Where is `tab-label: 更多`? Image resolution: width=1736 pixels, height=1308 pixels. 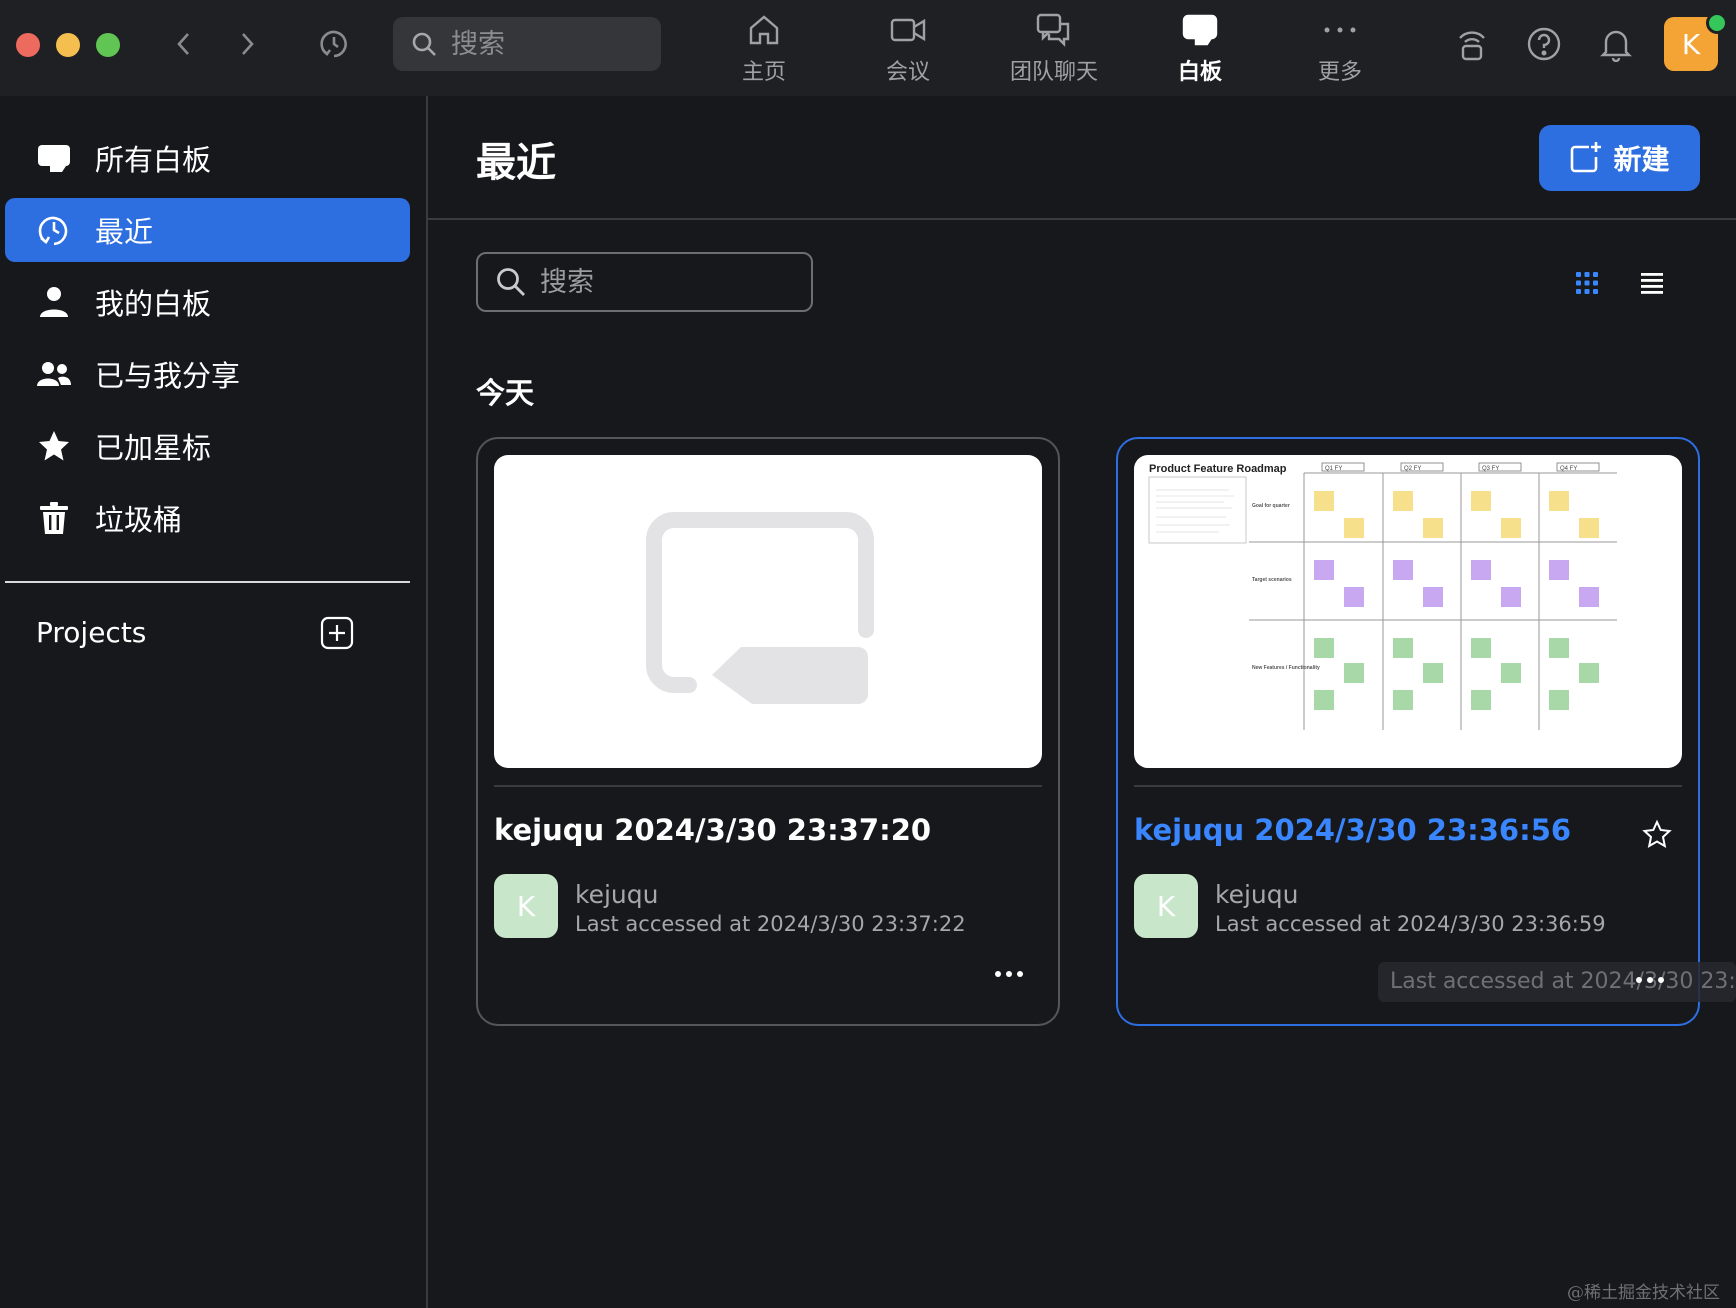 tab-label: 更多 is located at coordinates (1339, 72).